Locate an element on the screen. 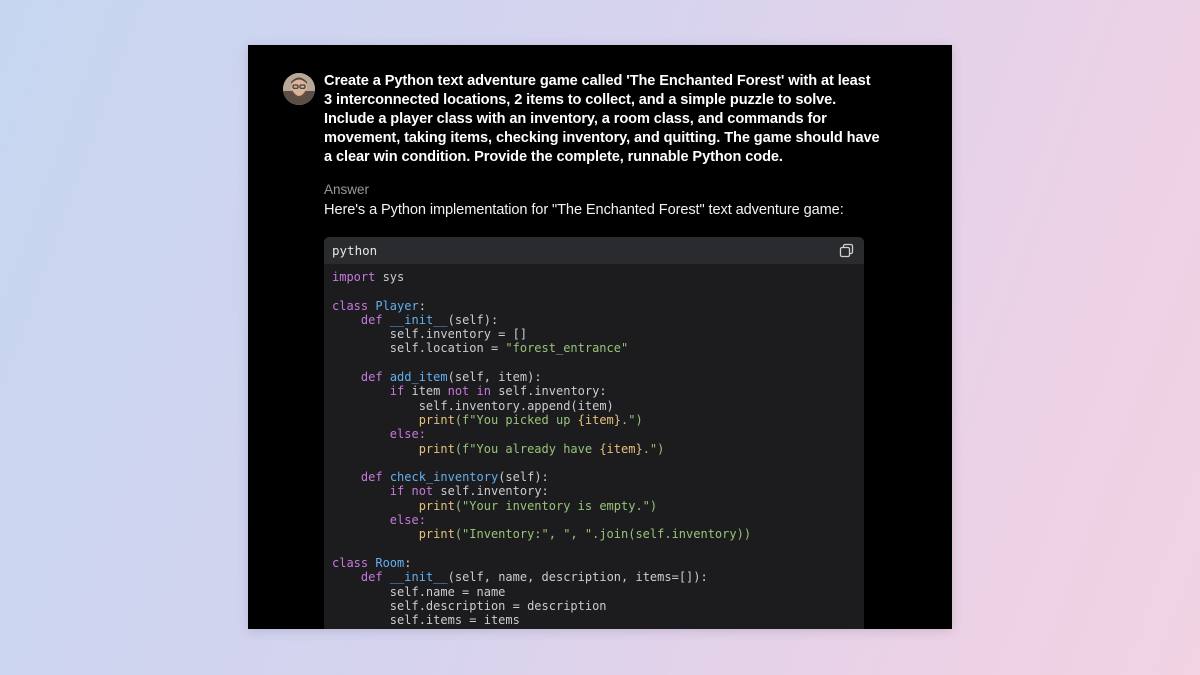 The image size is (1200, 675). code-line: self.description = description is located at coordinates (598, 606).